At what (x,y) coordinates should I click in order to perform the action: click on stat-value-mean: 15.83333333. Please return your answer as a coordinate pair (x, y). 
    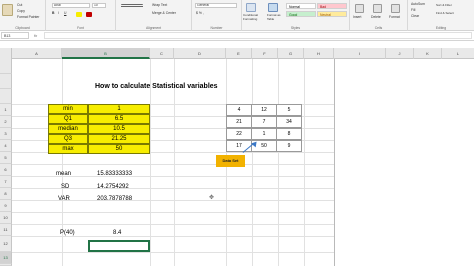
    Looking at the image, I should click on (114, 174).